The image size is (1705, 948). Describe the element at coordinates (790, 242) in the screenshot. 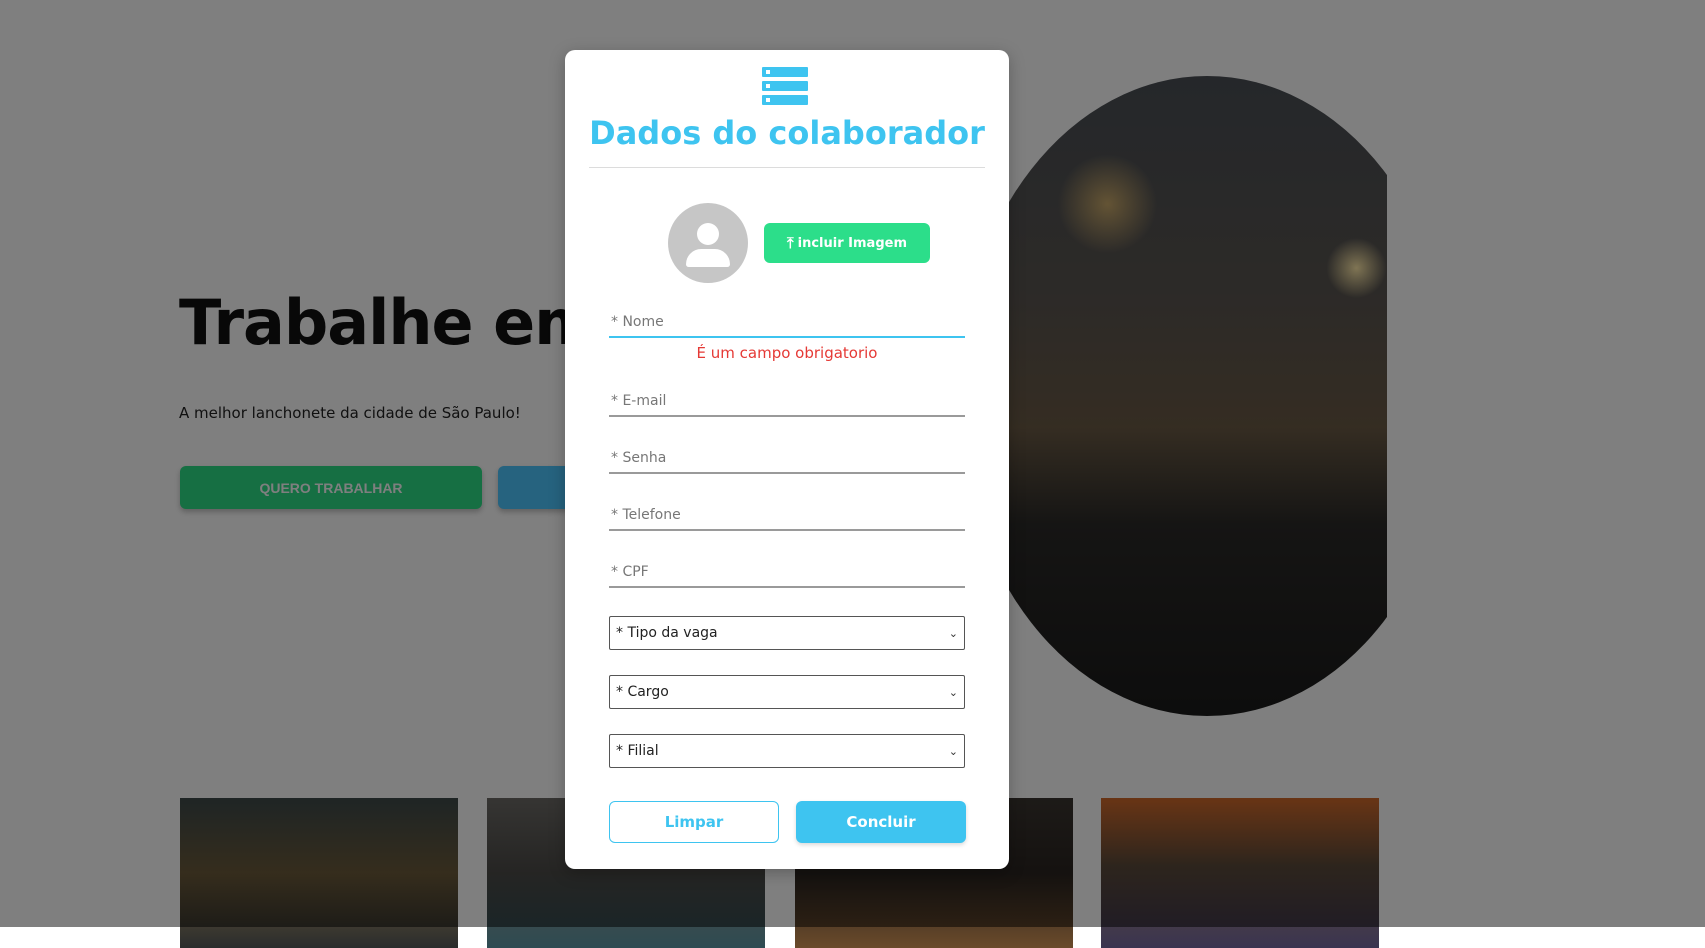

I see `upload-arrow-icon: ⤒` at that location.